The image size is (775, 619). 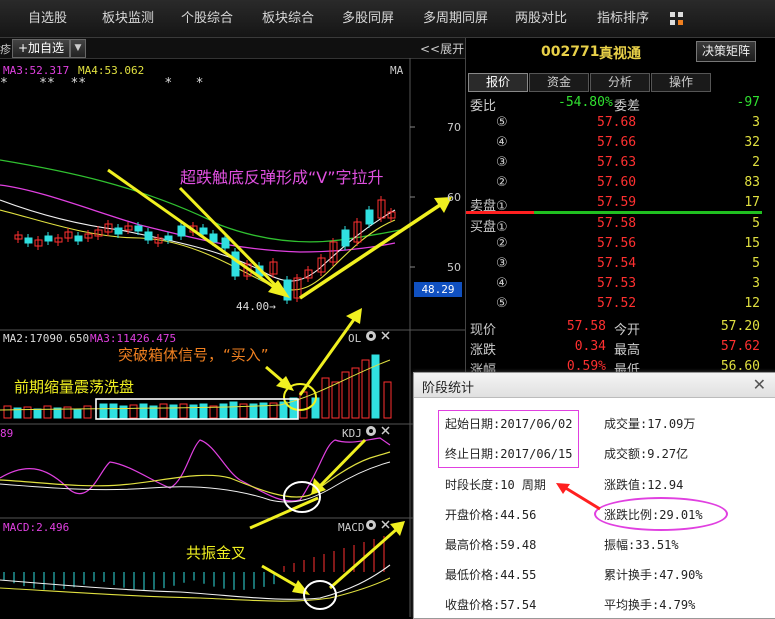 I want to click on bid-price: 57.53, so click(x=617, y=283).